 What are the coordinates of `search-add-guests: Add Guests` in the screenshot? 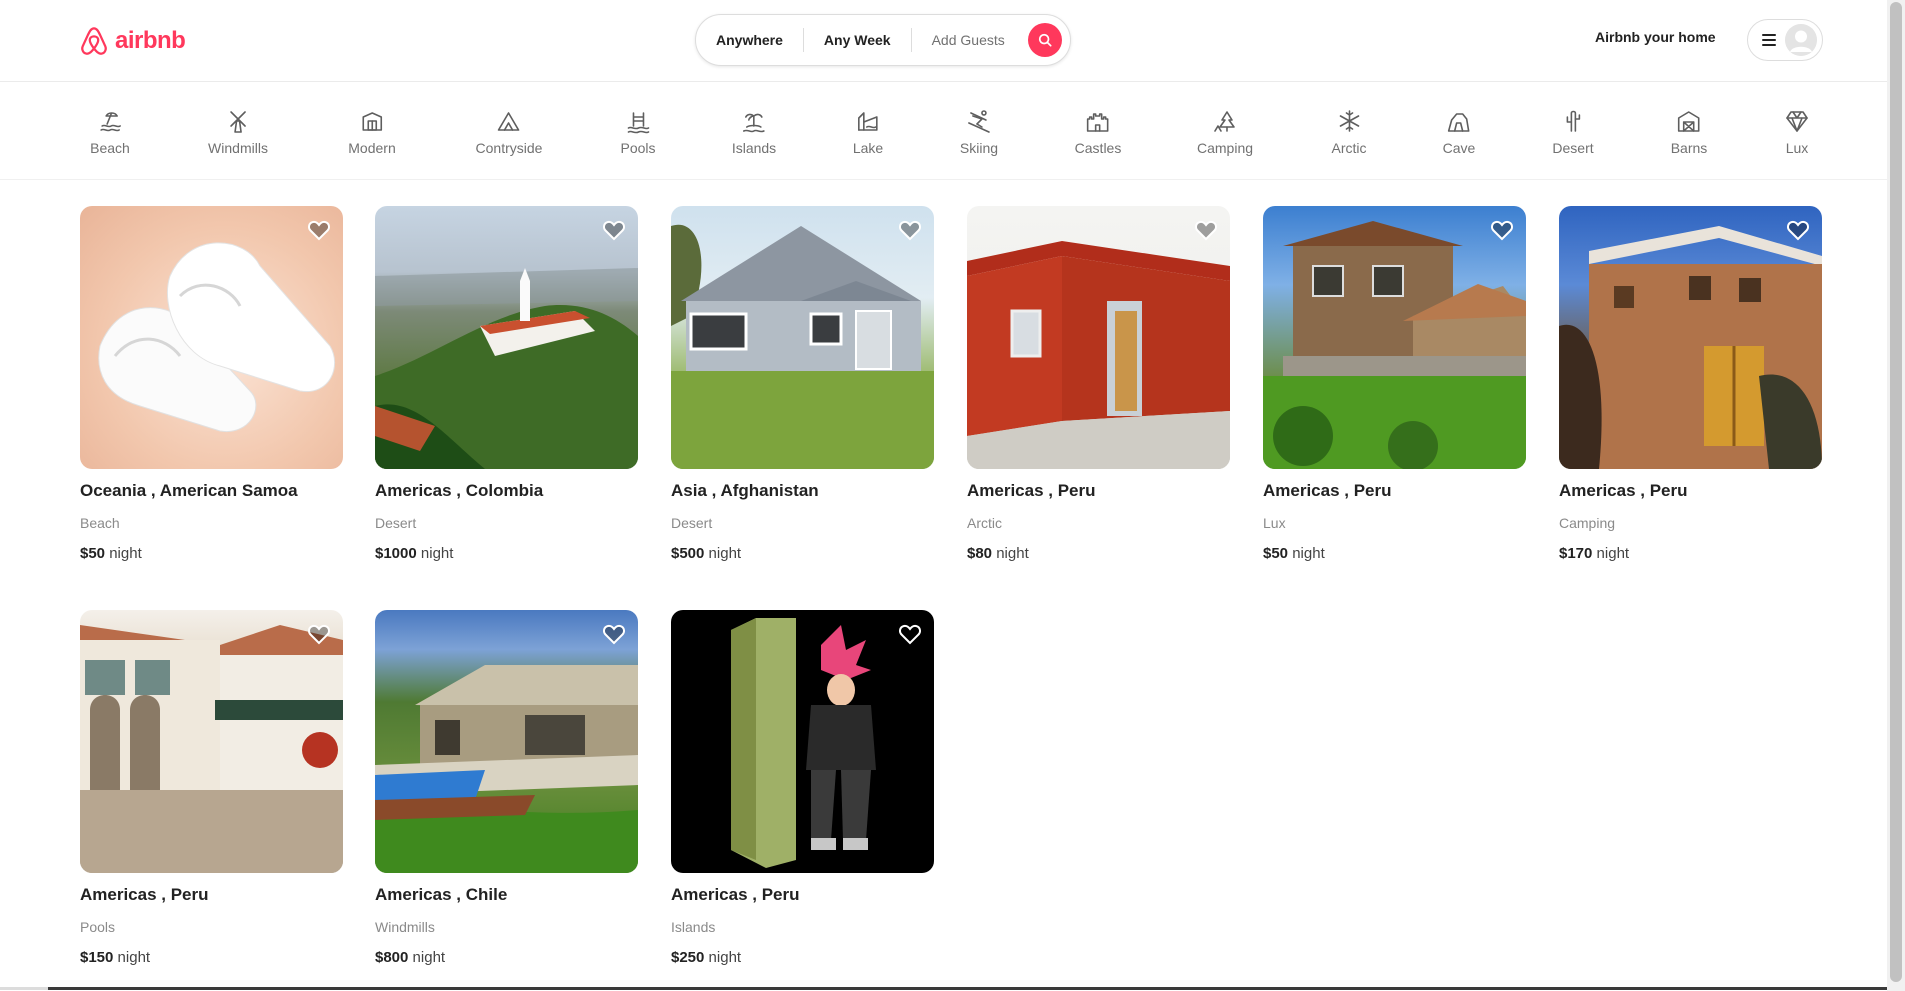 It's located at (965, 40).